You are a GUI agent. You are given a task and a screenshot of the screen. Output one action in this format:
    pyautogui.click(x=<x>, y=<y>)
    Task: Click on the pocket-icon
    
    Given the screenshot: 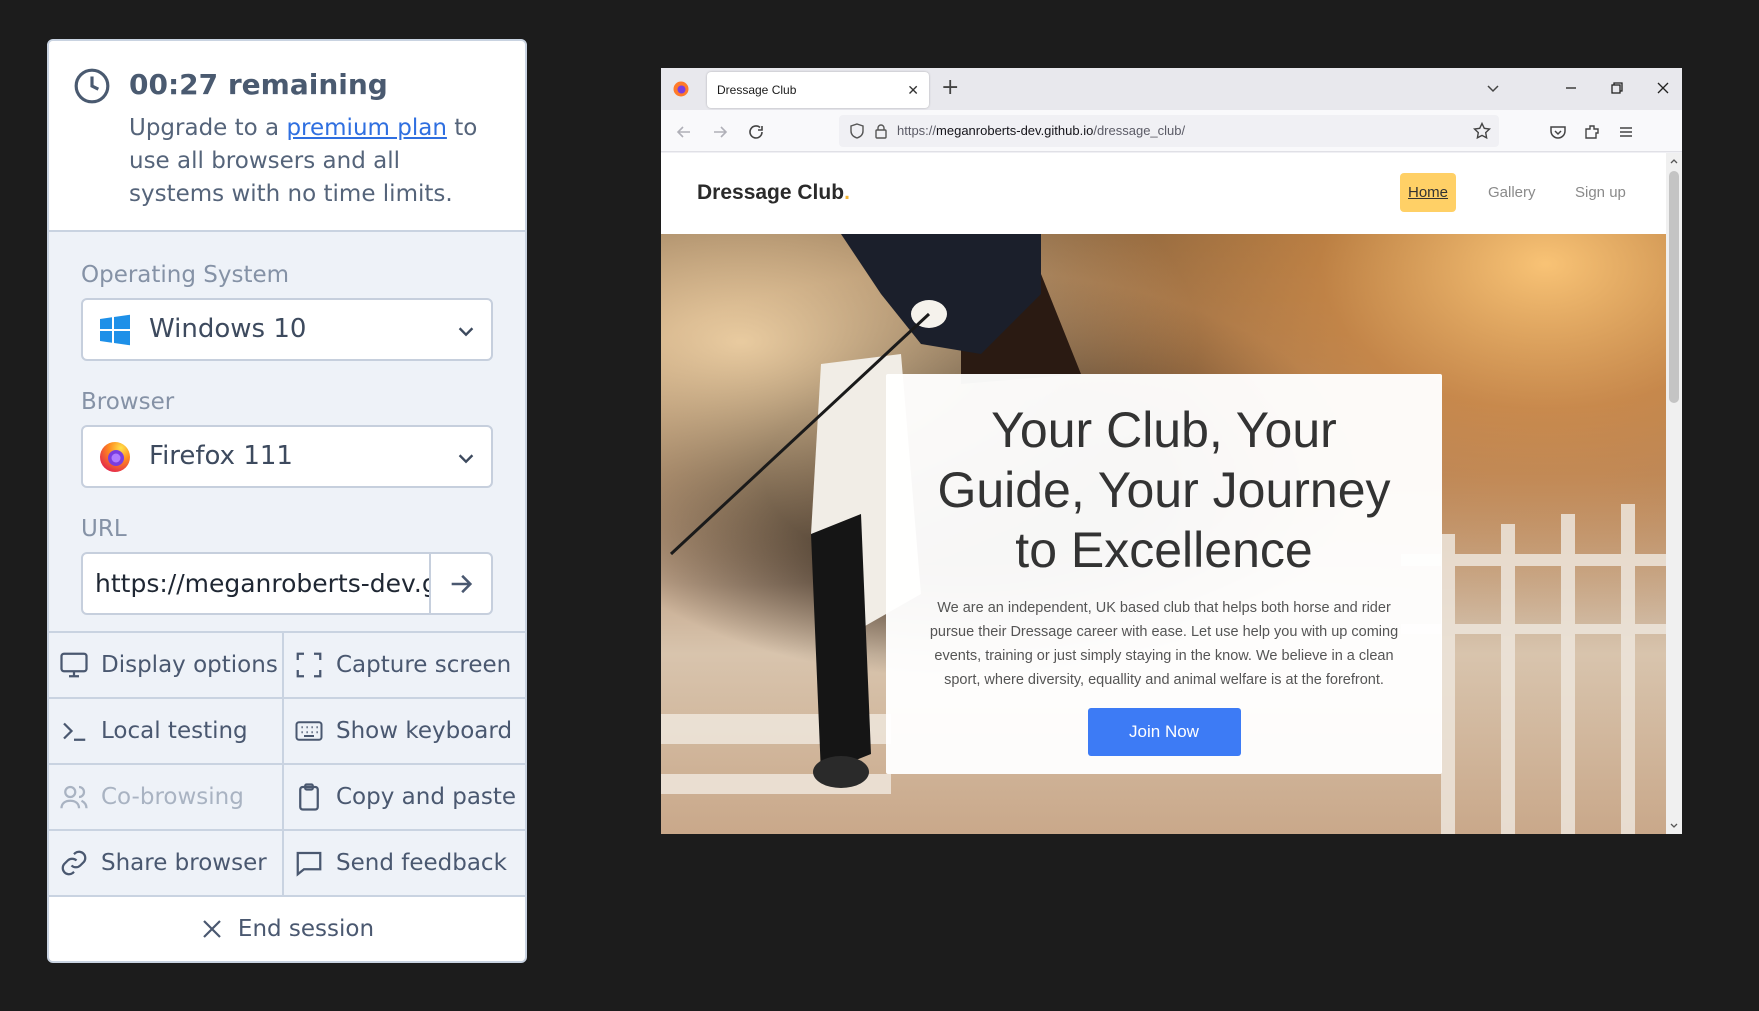 What is the action you would take?
    pyautogui.click(x=1558, y=132)
    